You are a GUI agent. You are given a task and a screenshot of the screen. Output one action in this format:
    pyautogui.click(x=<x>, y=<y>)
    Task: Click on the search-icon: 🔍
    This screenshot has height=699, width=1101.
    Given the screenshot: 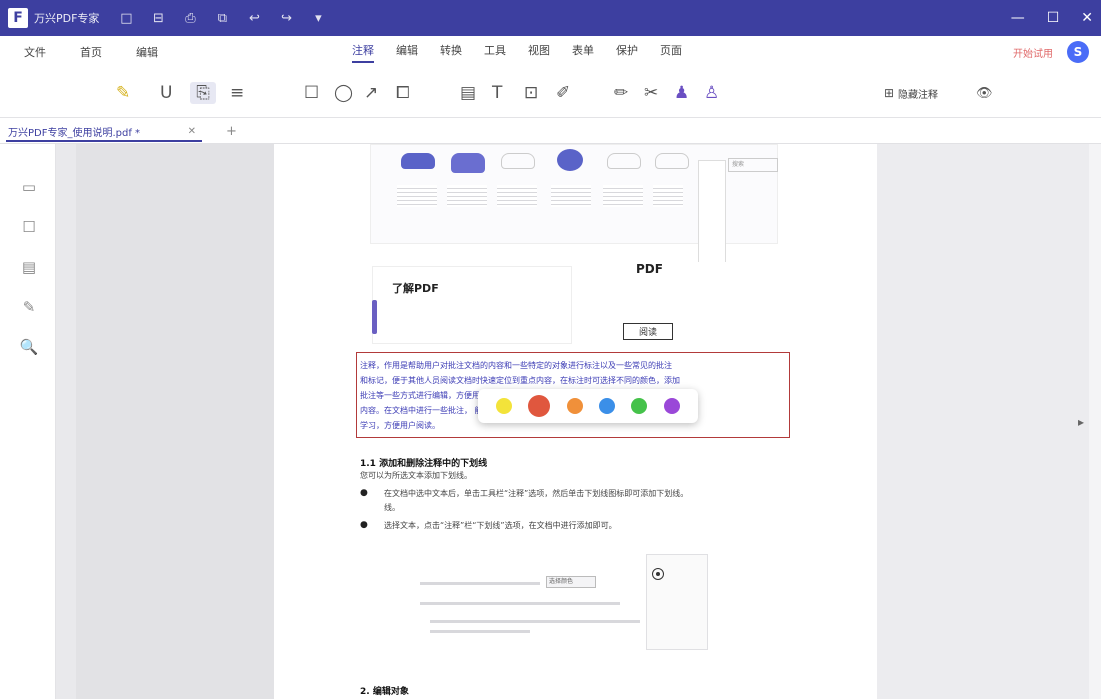 What is the action you would take?
    pyautogui.click(x=29, y=347)
    